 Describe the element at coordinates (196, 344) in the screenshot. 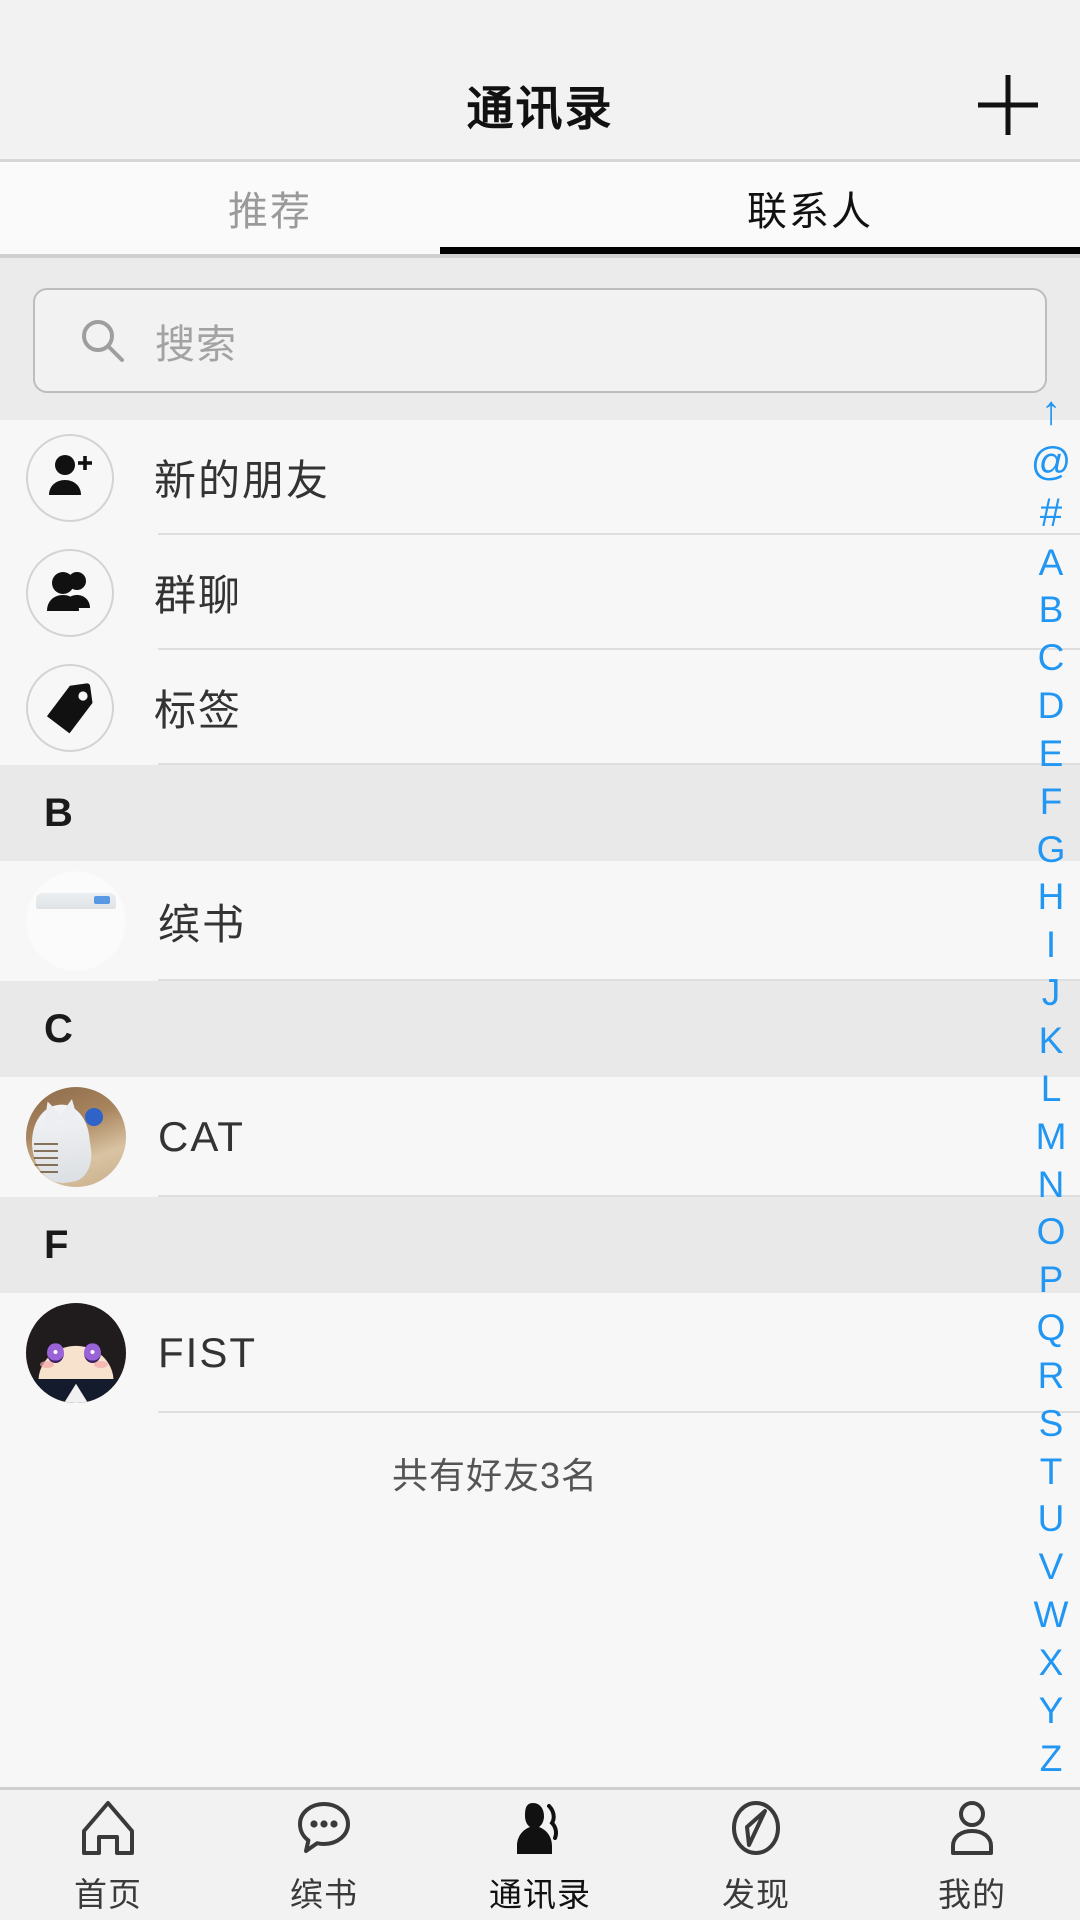

I see `search-placeholder: 搜索` at that location.